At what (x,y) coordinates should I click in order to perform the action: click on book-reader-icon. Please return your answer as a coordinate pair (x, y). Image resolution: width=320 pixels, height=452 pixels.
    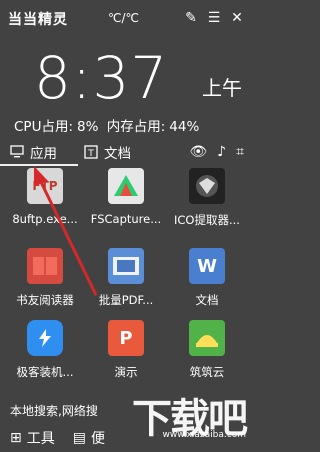
    Looking at the image, I should click on (45, 266).